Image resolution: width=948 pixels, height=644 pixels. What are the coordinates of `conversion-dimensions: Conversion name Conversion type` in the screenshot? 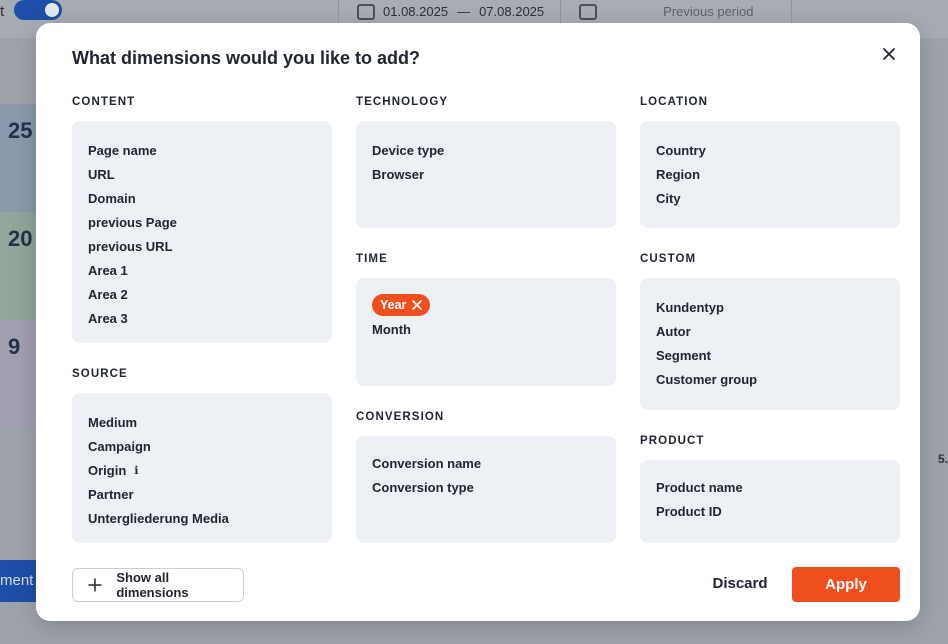 It's located at (486, 489).